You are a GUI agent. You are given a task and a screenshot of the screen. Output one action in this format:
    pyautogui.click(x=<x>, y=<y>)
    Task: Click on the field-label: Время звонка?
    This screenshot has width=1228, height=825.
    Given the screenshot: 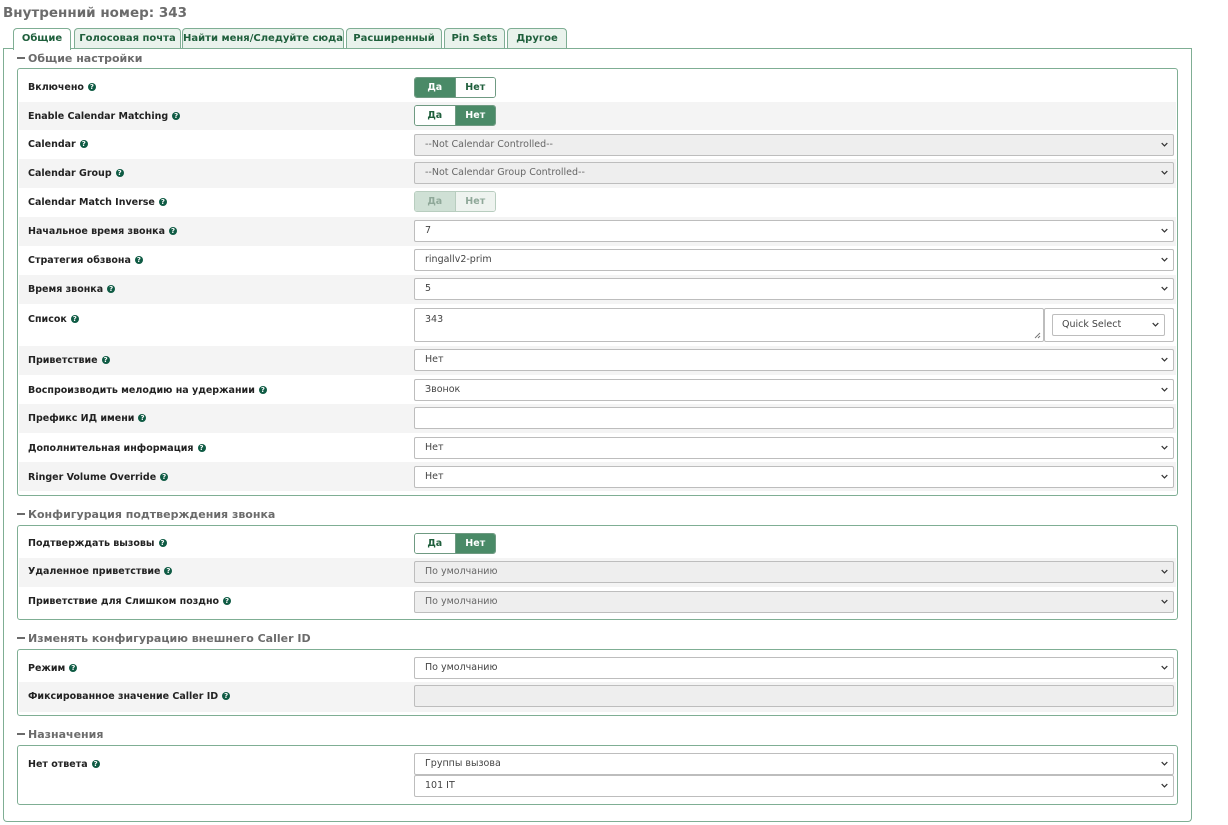 What is the action you would take?
    pyautogui.click(x=72, y=289)
    